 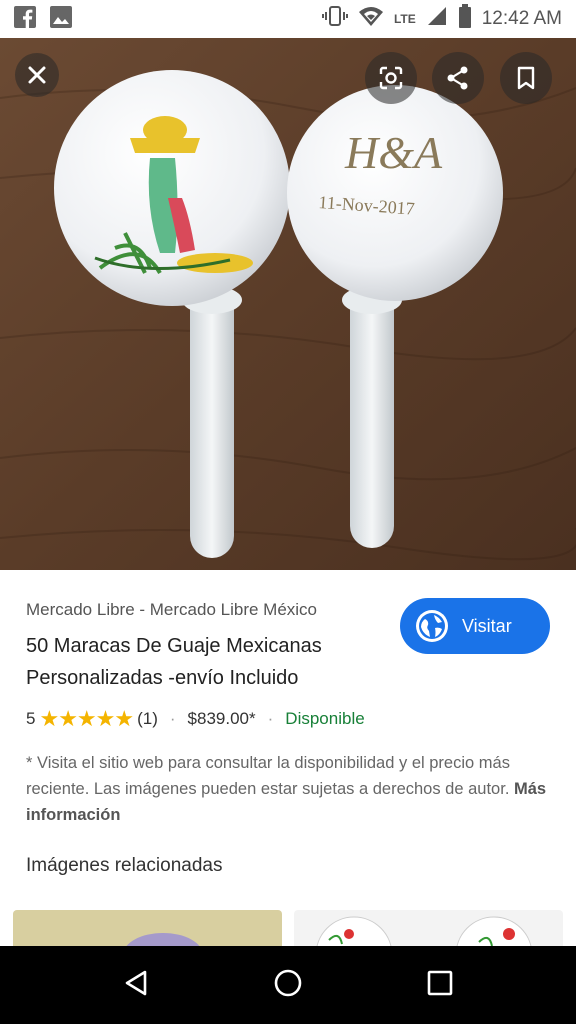 I want to click on share-icon, so click(x=458, y=78).